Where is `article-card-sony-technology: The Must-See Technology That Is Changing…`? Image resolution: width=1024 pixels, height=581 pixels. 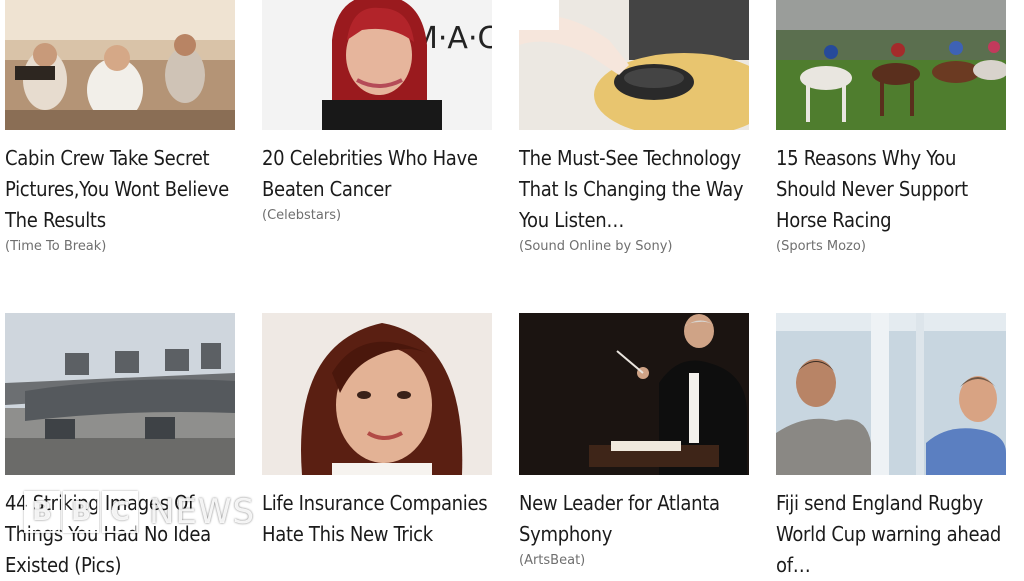 article-card-sony-technology: The Must-See Technology That Is Changing… is located at coordinates (634, 128).